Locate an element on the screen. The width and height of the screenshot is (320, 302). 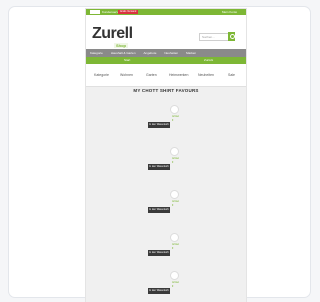
category-link: Sale is located at coordinates (231, 75).